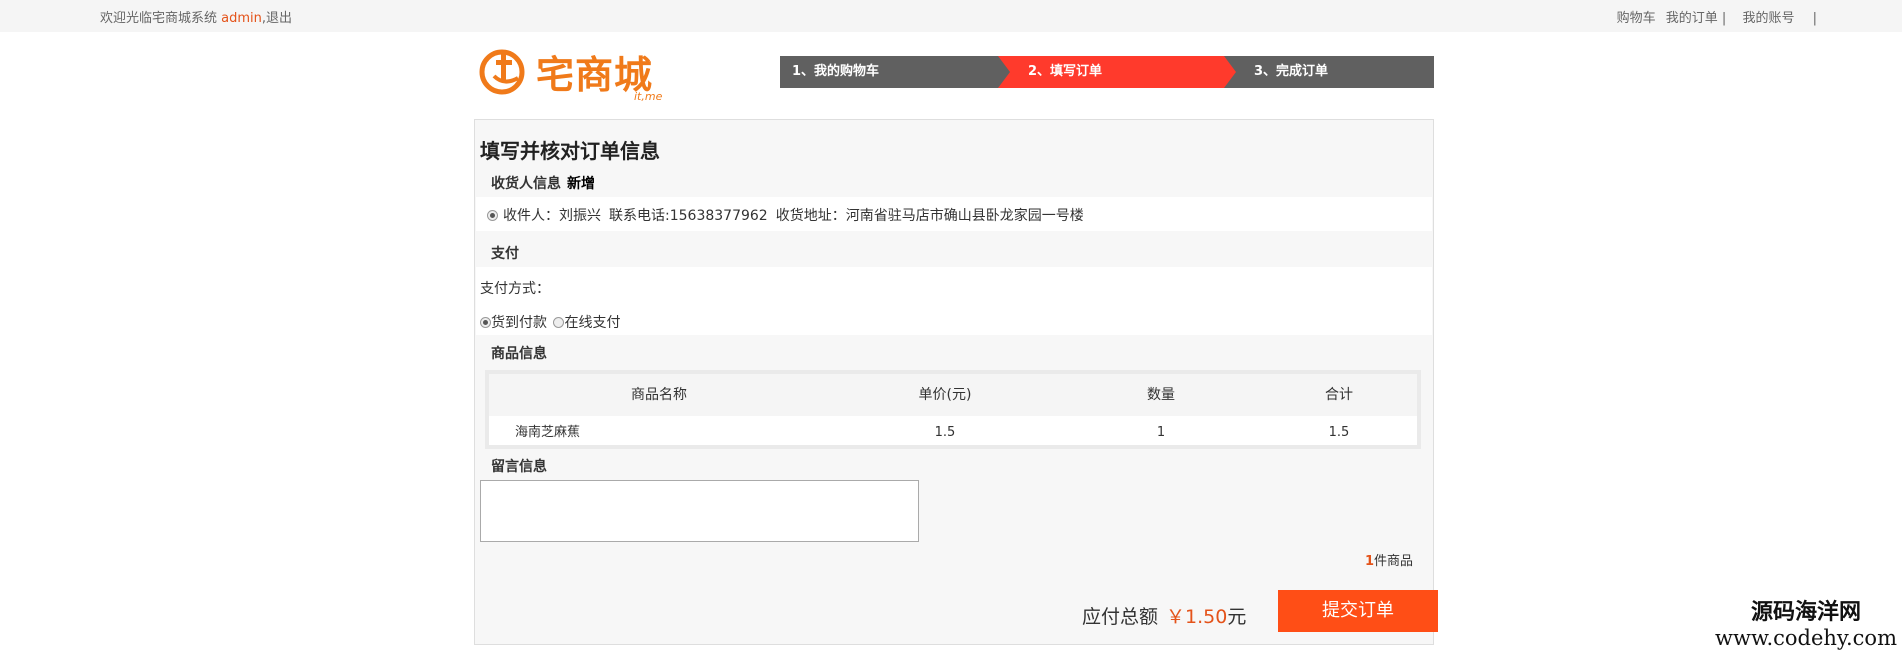  Describe the element at coordinates (1806, 612) in the screenshot. I see `watermark-title: 源码海洋网` at that location.